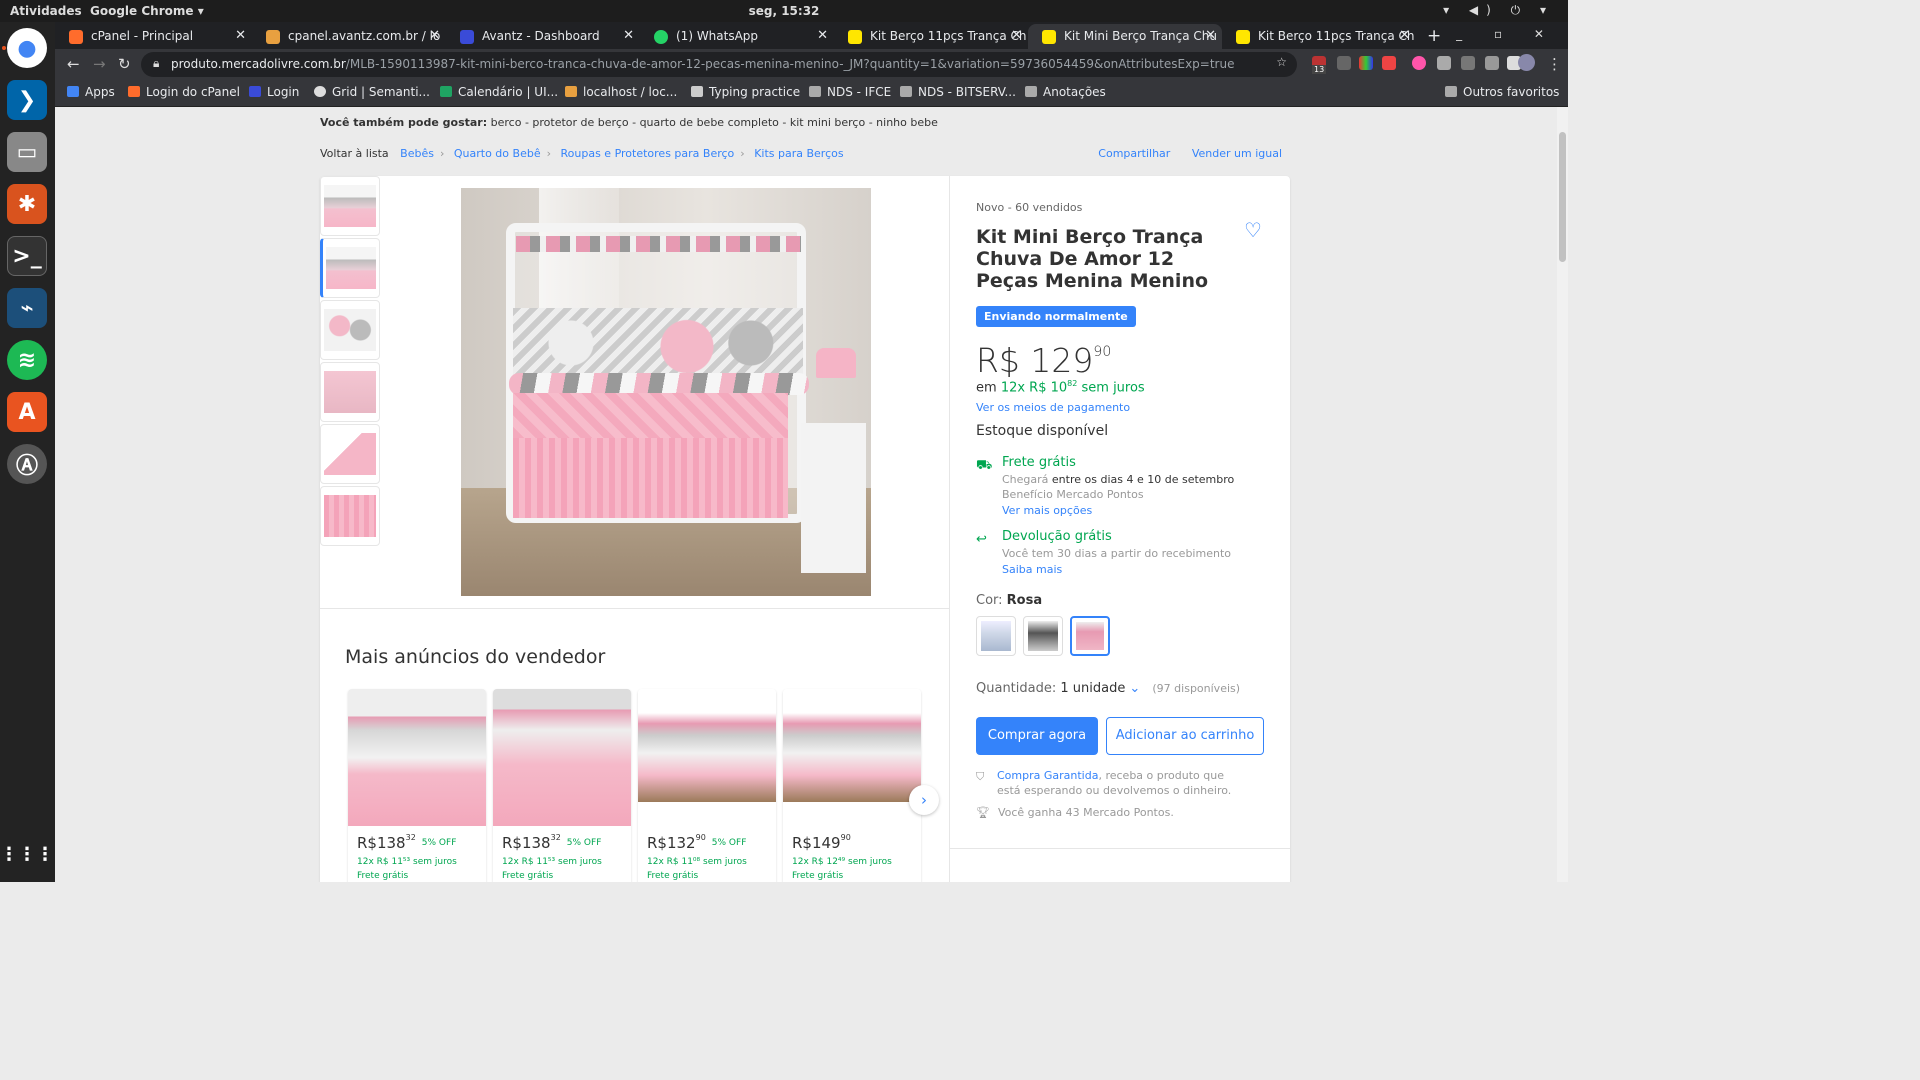 The height and width of the screenshot is (1080, 1920). I want to click on gear-icon, so click(1444, 63).